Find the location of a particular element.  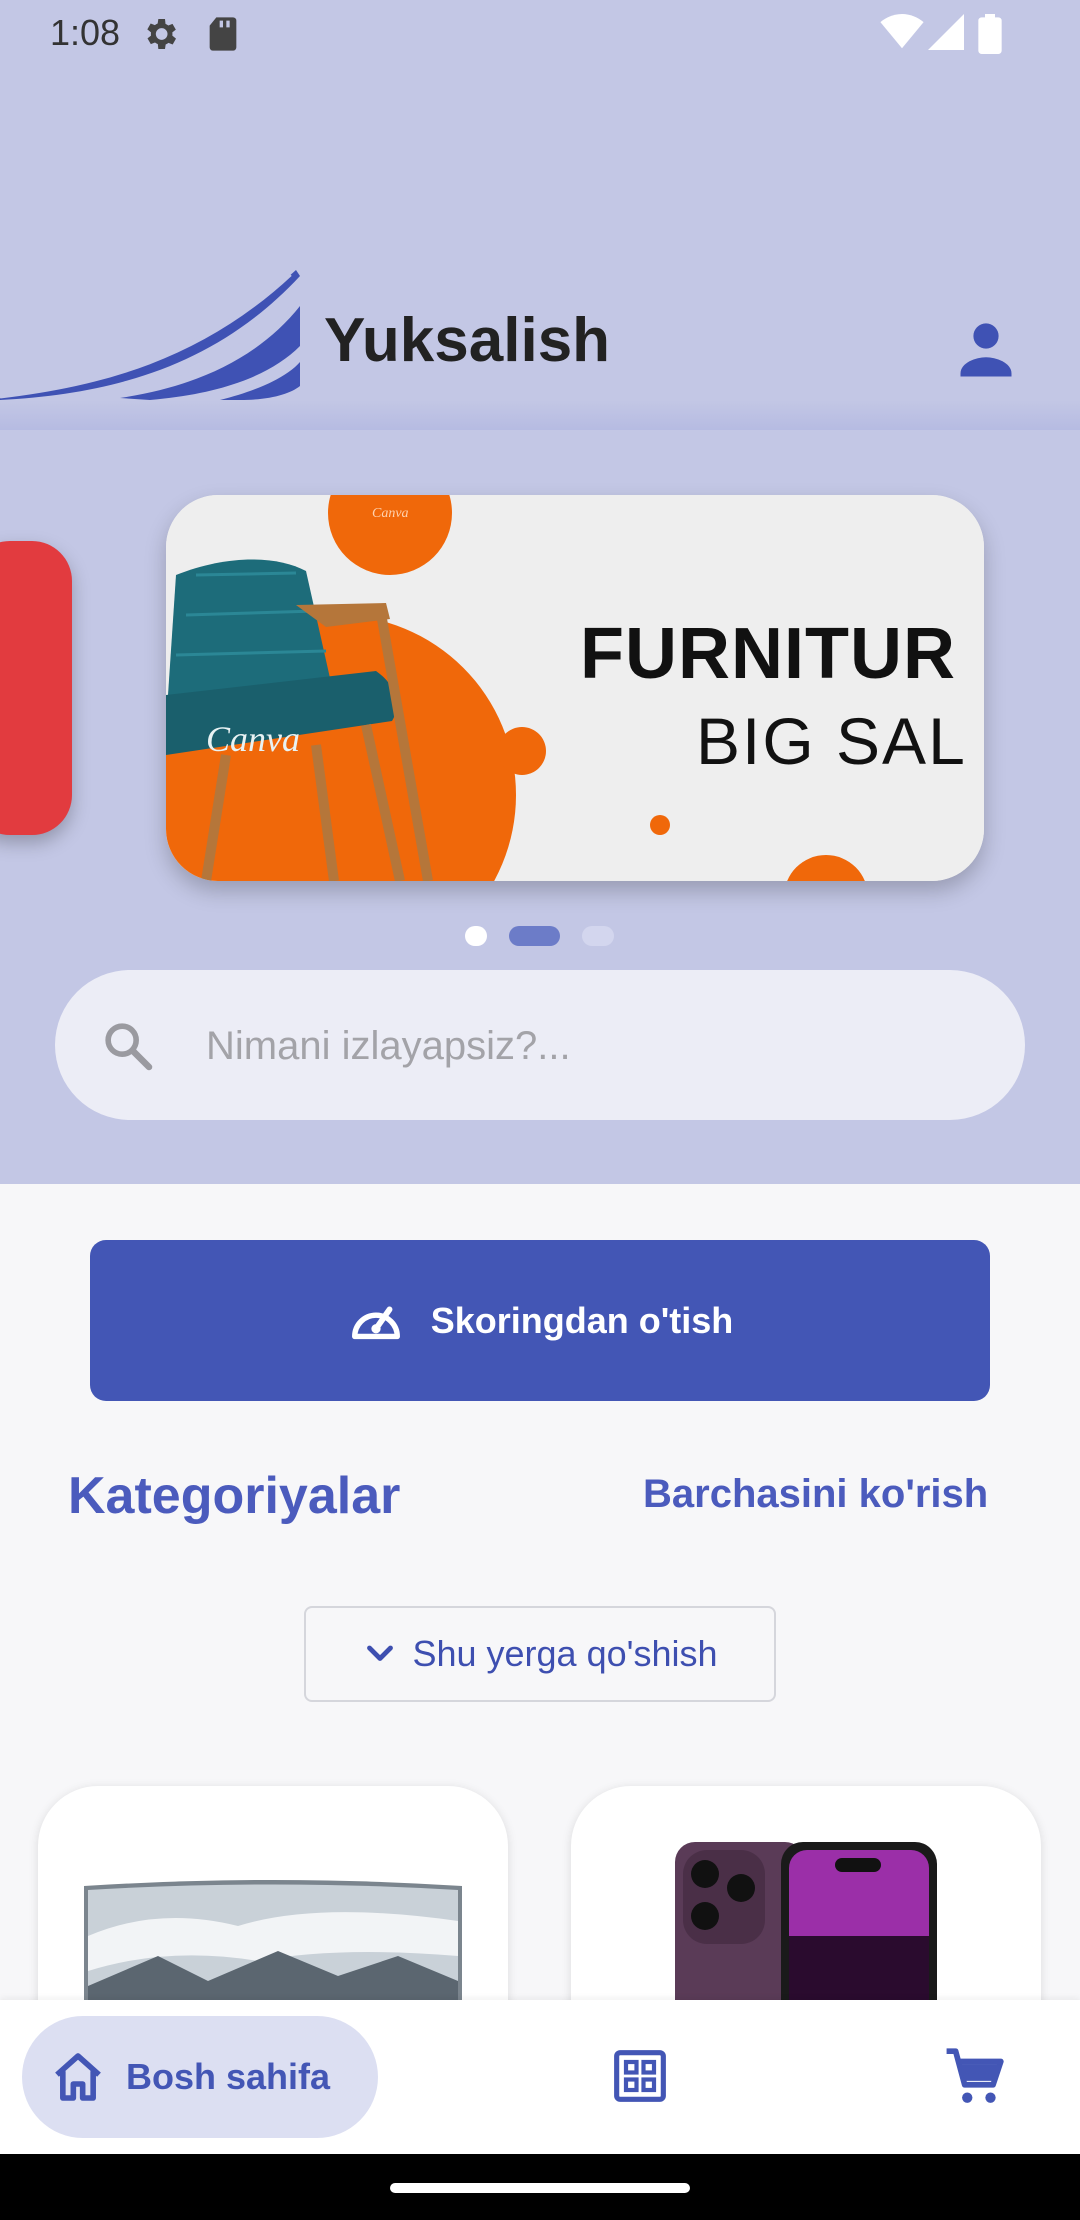

home-gesture-handle is located at coordinates (540, 2188).